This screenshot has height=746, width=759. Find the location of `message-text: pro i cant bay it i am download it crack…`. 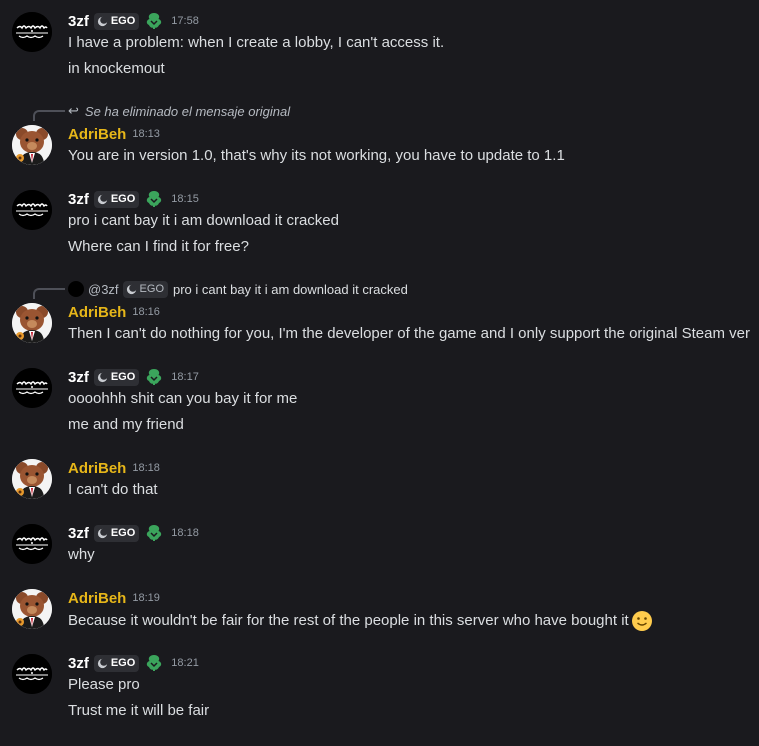

message-text: pro i cant bay it i am download it crack… is located at coordinates (203, 220).